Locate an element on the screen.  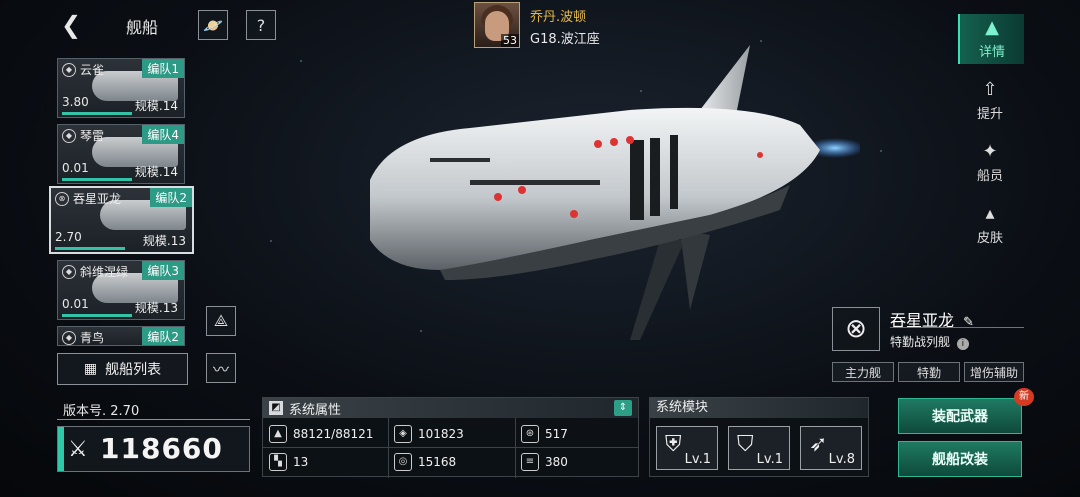
tab-label: 提升 is located at coordinates (989, 114).